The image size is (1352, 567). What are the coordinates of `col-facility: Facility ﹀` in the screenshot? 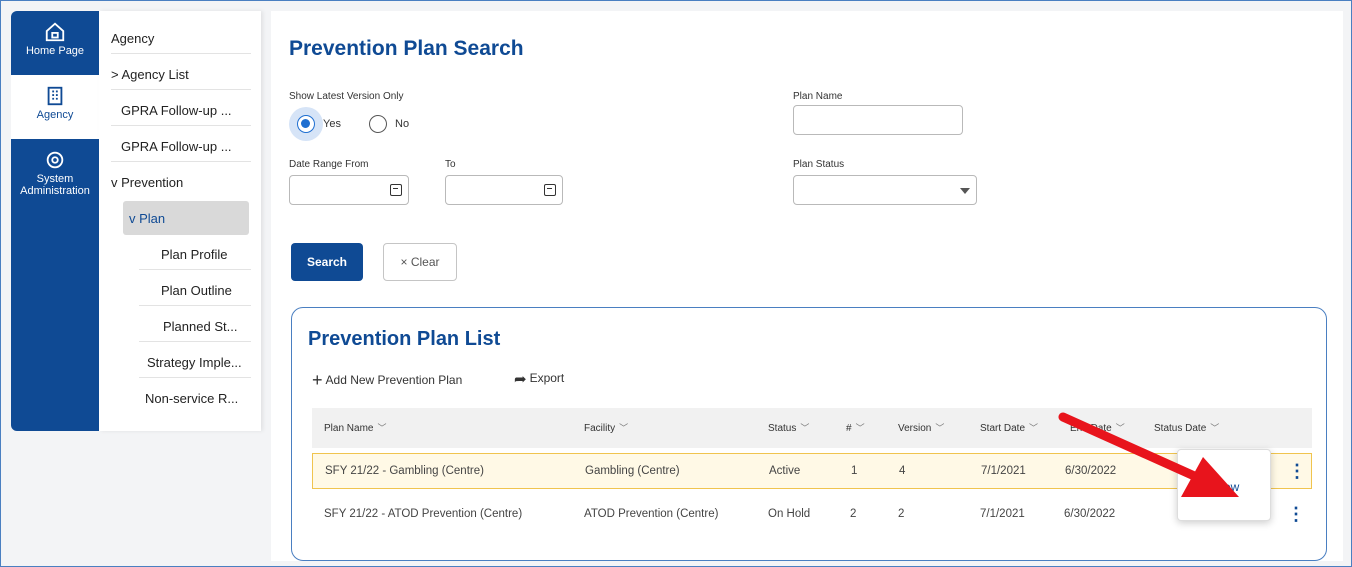 It's located at (606, 427).